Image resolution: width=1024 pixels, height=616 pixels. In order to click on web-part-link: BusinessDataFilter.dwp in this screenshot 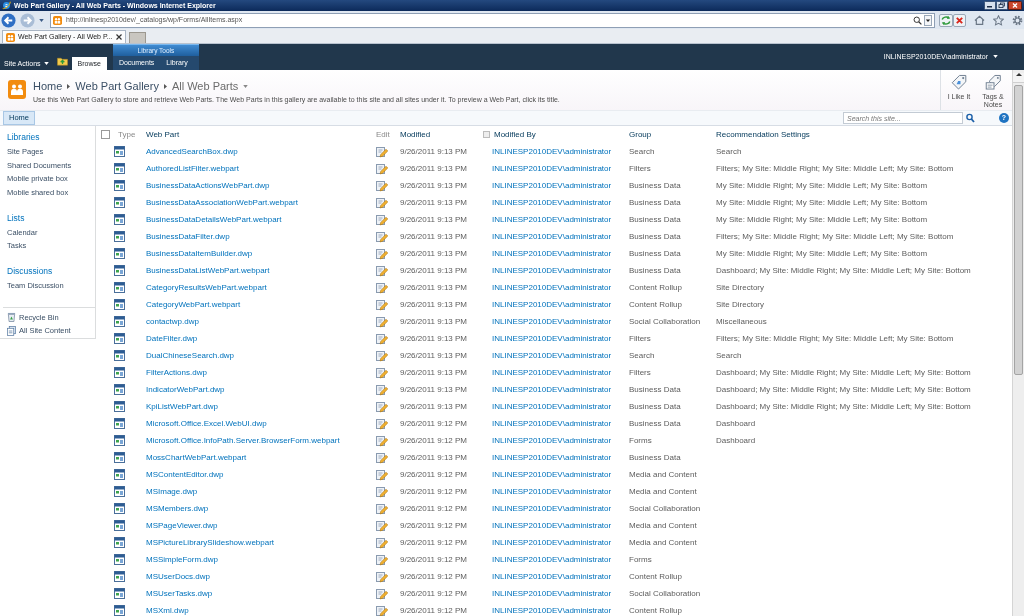, I will do `click(188, 236)`.